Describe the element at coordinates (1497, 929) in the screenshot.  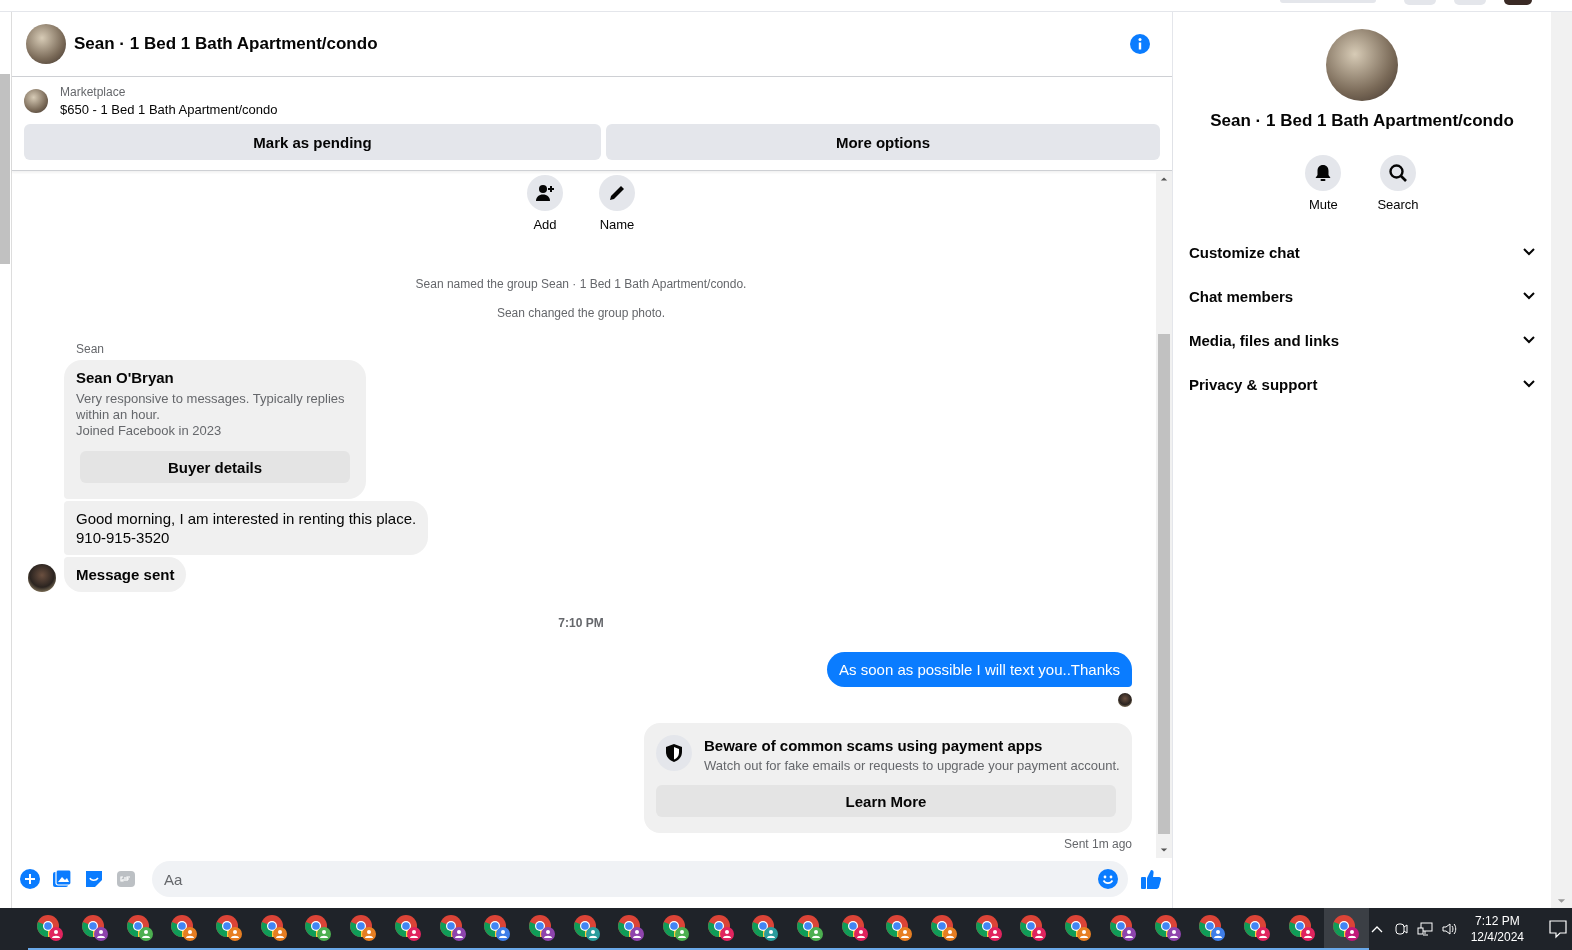
I see `taskbar-clock: 7:12 PM 12/4/2024` at that location.